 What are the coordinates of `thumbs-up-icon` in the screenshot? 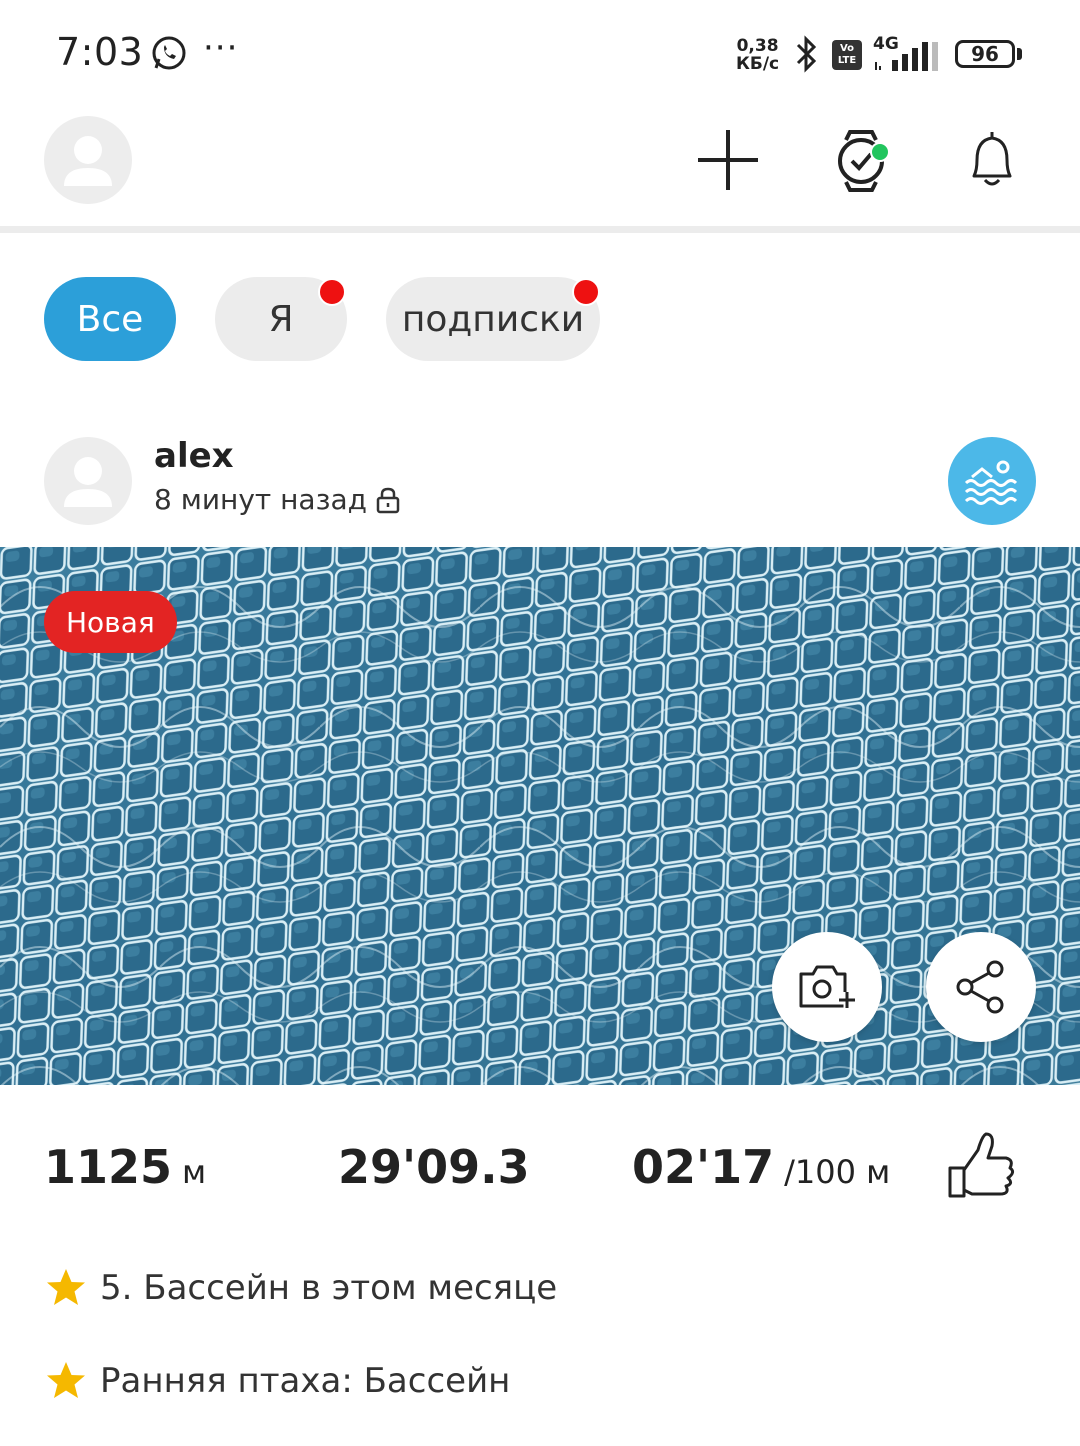 It's located at (981, 1166).